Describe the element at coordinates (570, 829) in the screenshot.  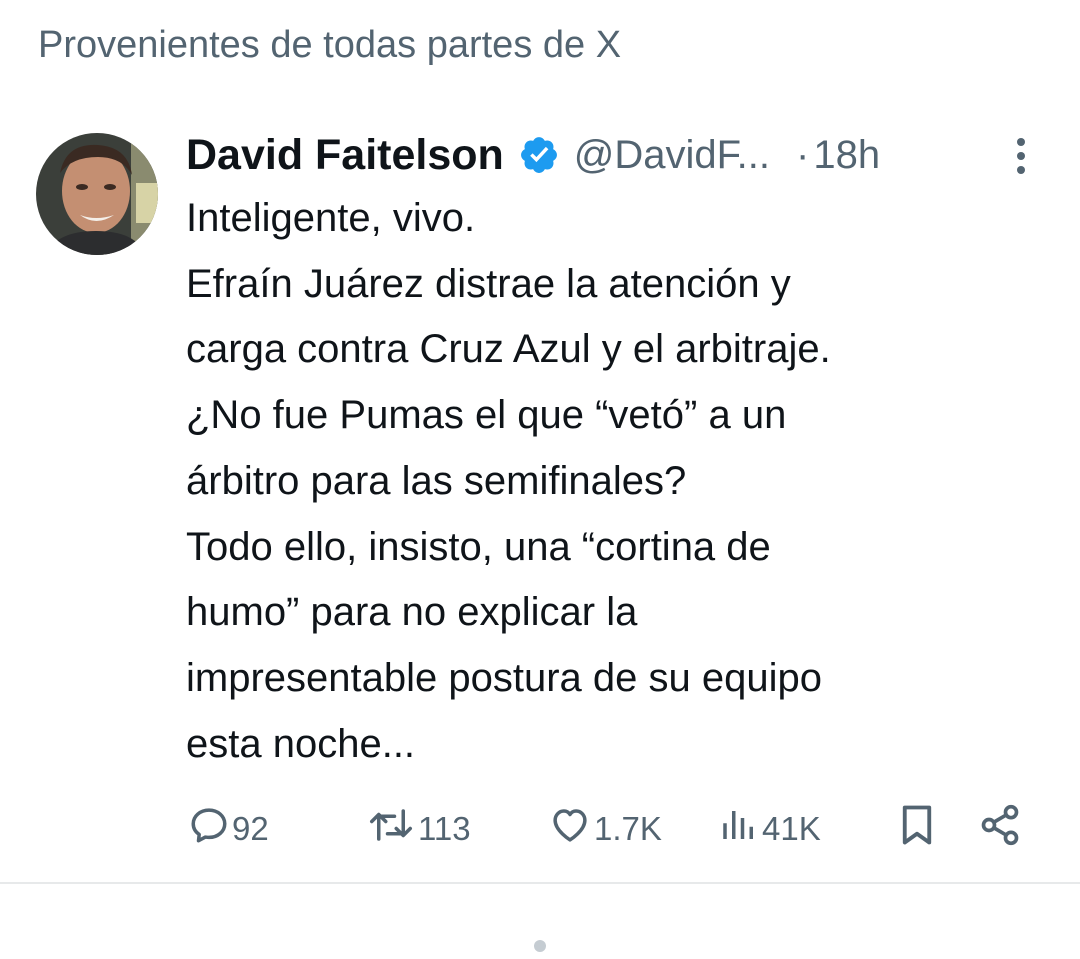
I see `heart-icon` at that location.